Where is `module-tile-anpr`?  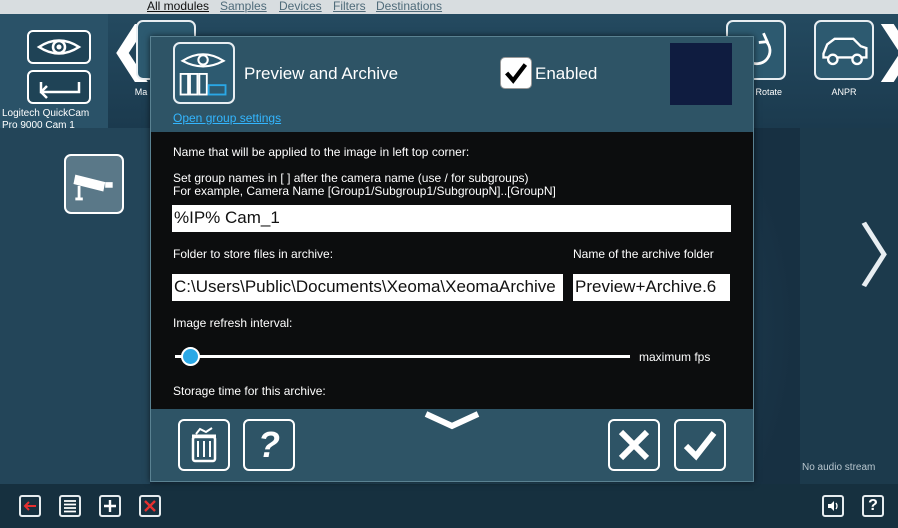
module-tile-anpr is located at coordinates (844, 50).